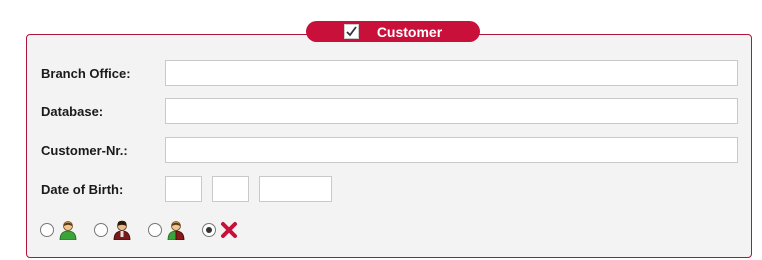  What do you see at coordinates (409, 31) in the screenshot?
I see `legend-title: Customer` at bounding box center [409, 31].